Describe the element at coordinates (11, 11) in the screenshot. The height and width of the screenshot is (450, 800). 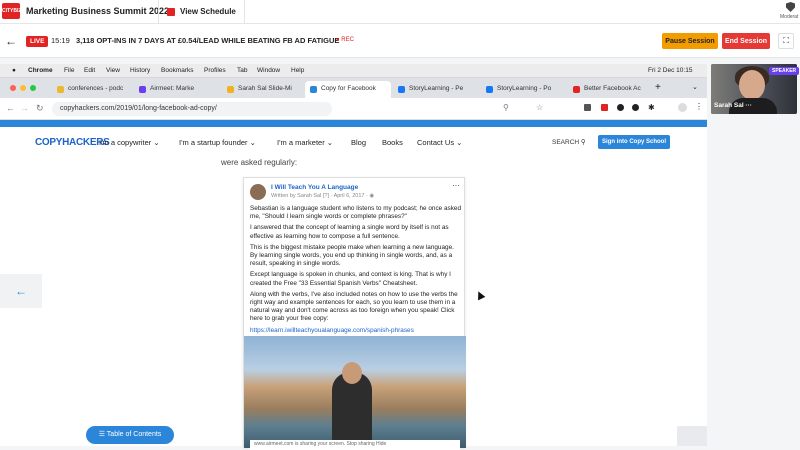
I see `event-logo: CITYBIZ` at that location.